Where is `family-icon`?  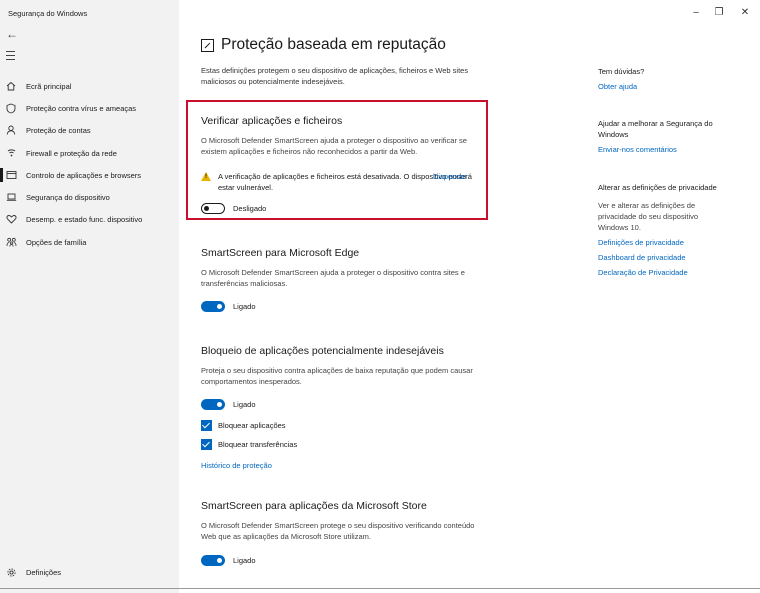 family-icon is located at coordinates (11, 242).